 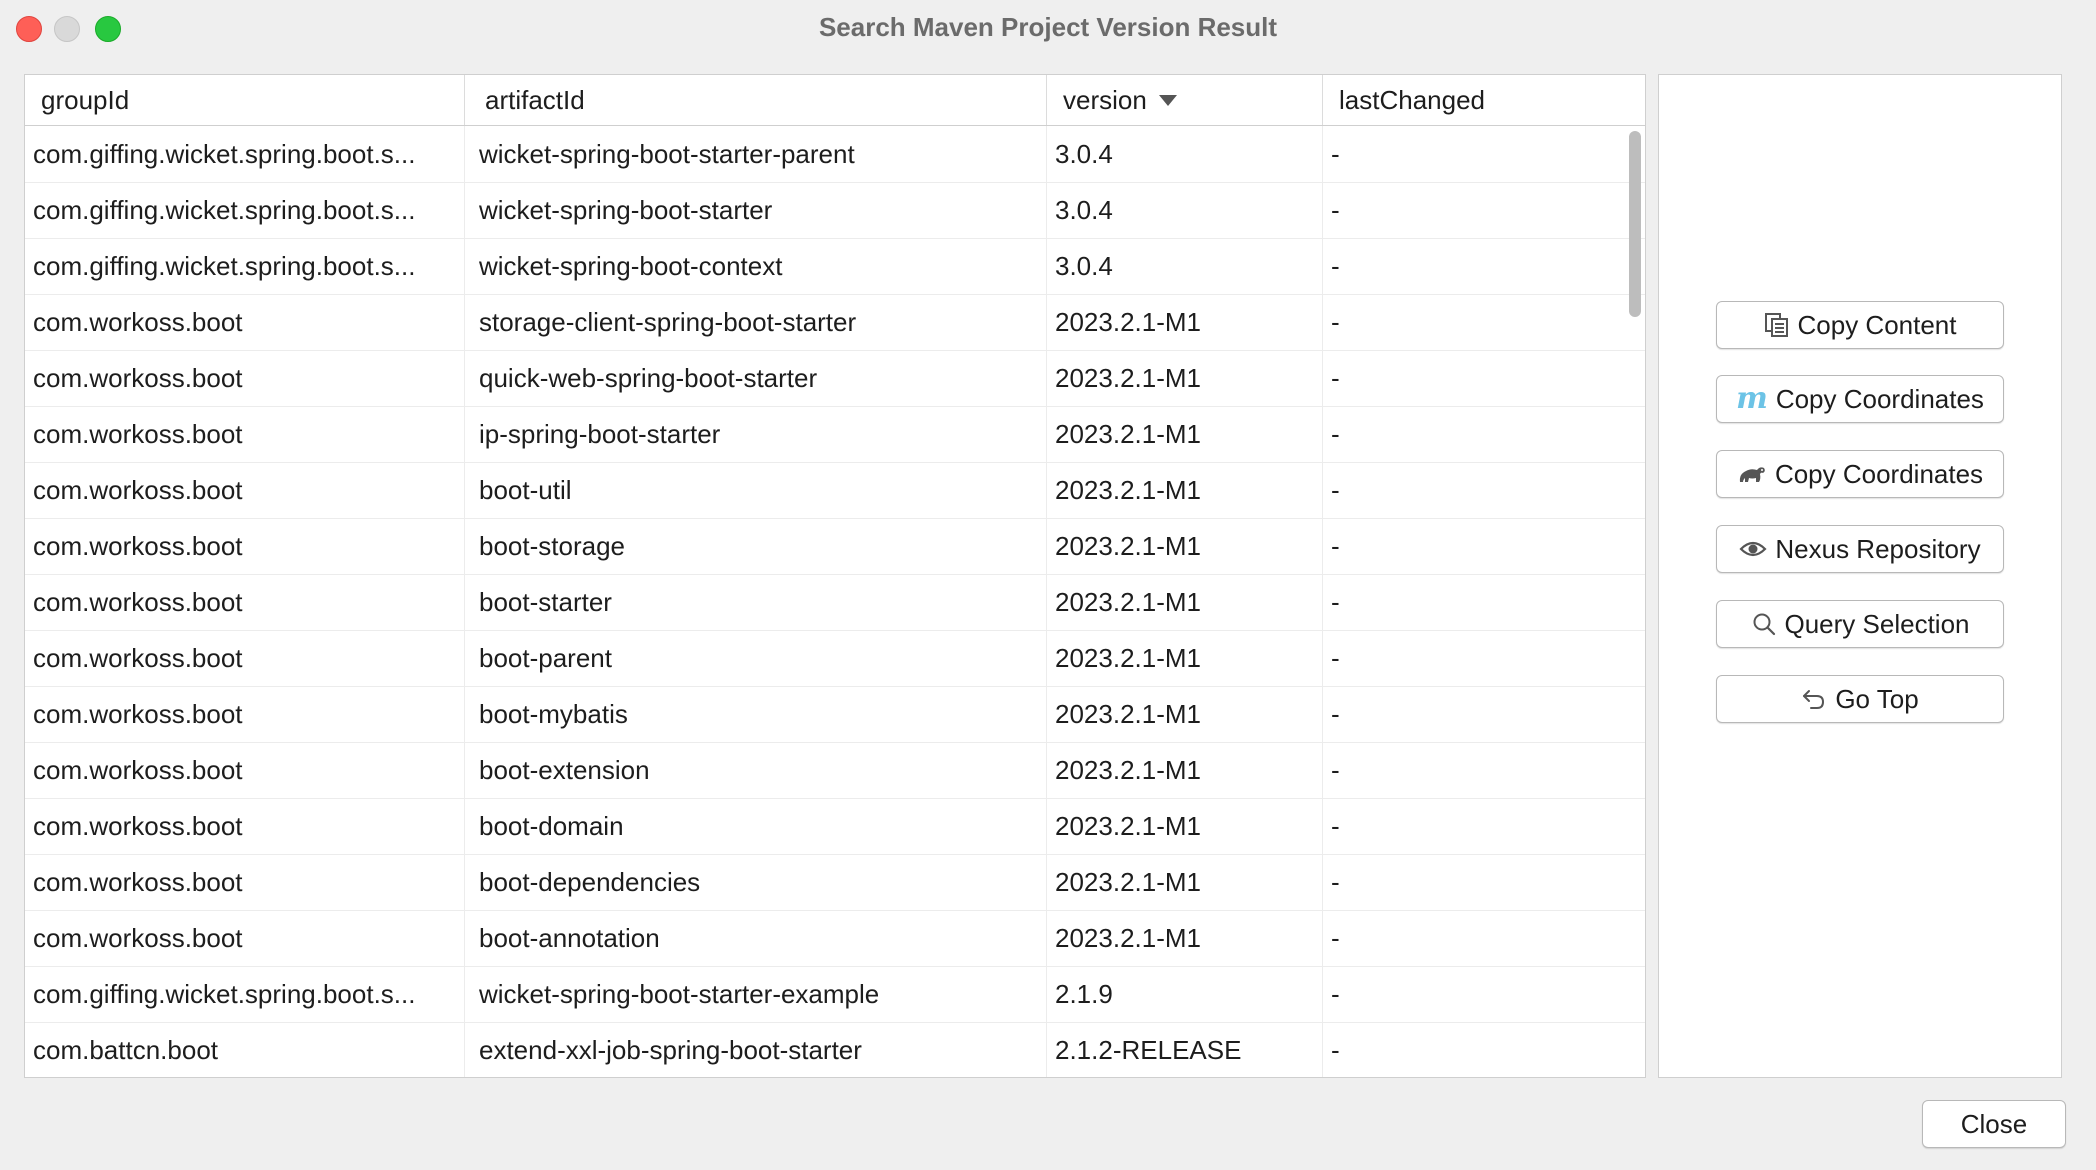 I want to click on gradle-icon, so click(x=1752, y=474).